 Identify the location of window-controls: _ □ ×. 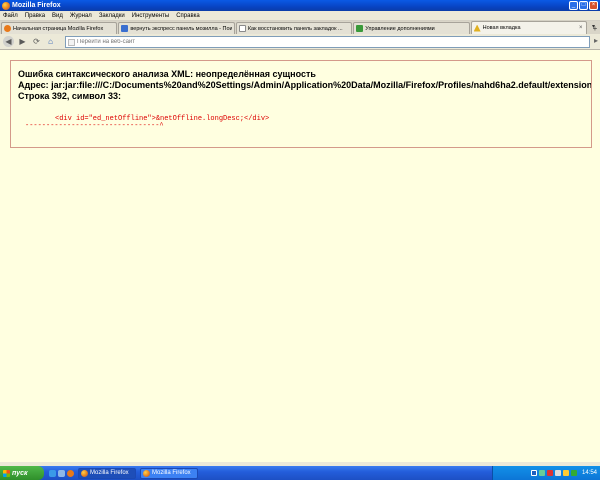
(583, 5).